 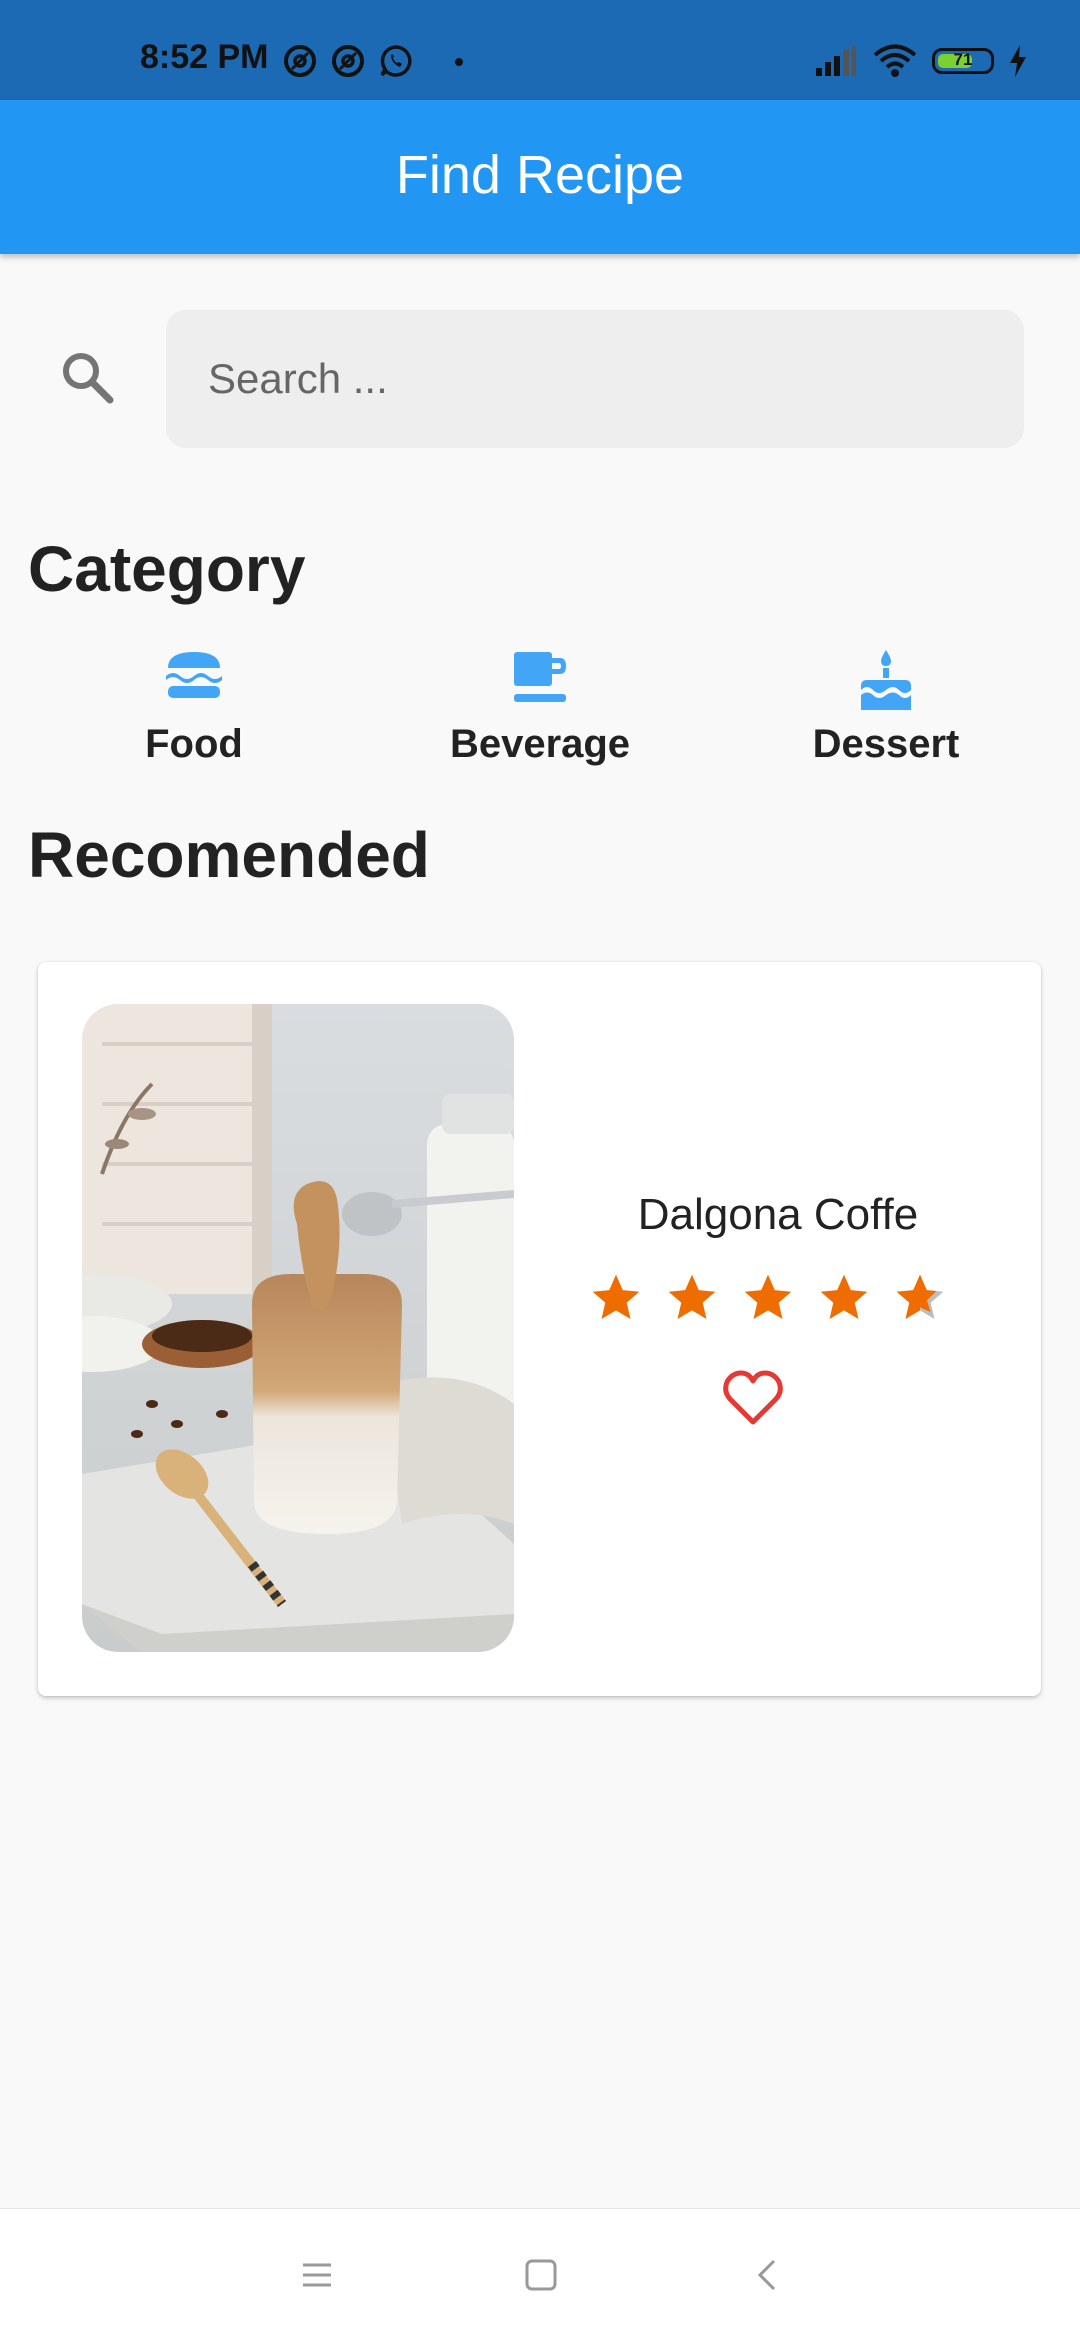 What do you see at coordinates (921, 61) in the screenshot?
I see `system-icons: 71` at bounding box center [921, 61].